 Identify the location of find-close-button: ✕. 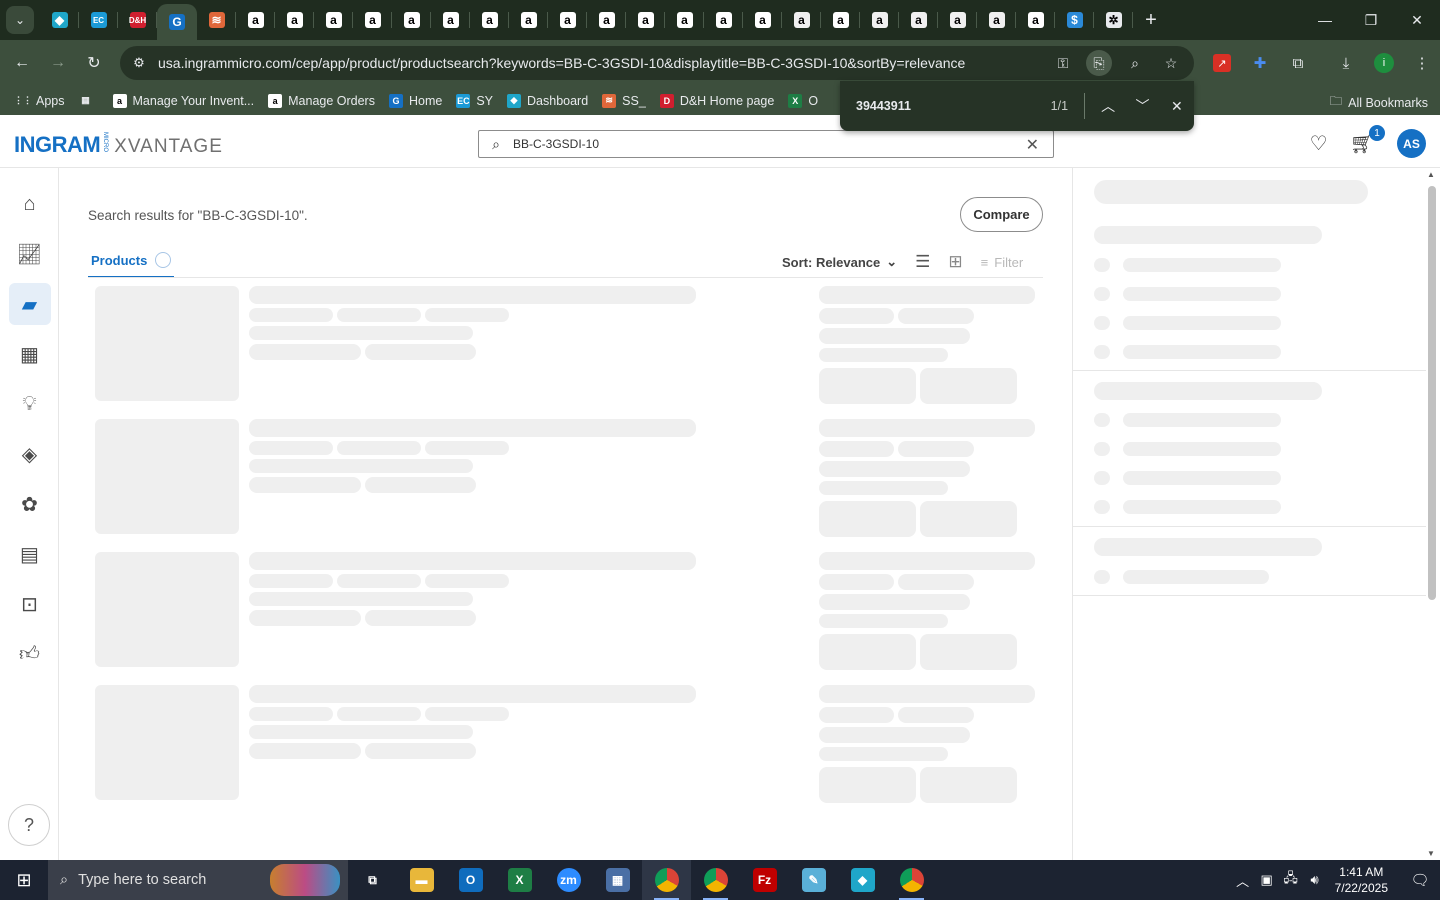
(1177, 106).